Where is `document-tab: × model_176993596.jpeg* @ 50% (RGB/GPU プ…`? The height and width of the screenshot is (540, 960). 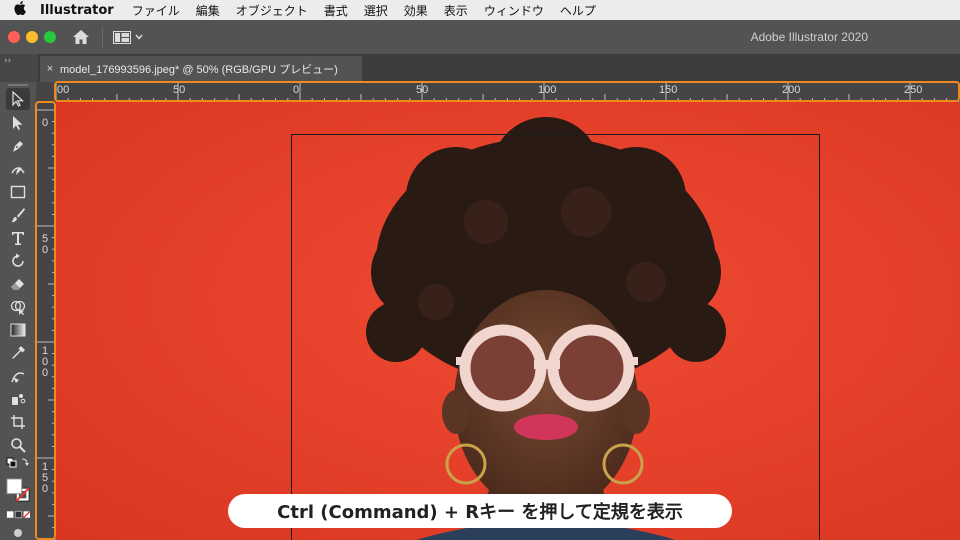
document-tab: × model_176993596.jpeg* @ 50% (RGB/GPU プ… is located at coordinates (201, 69).